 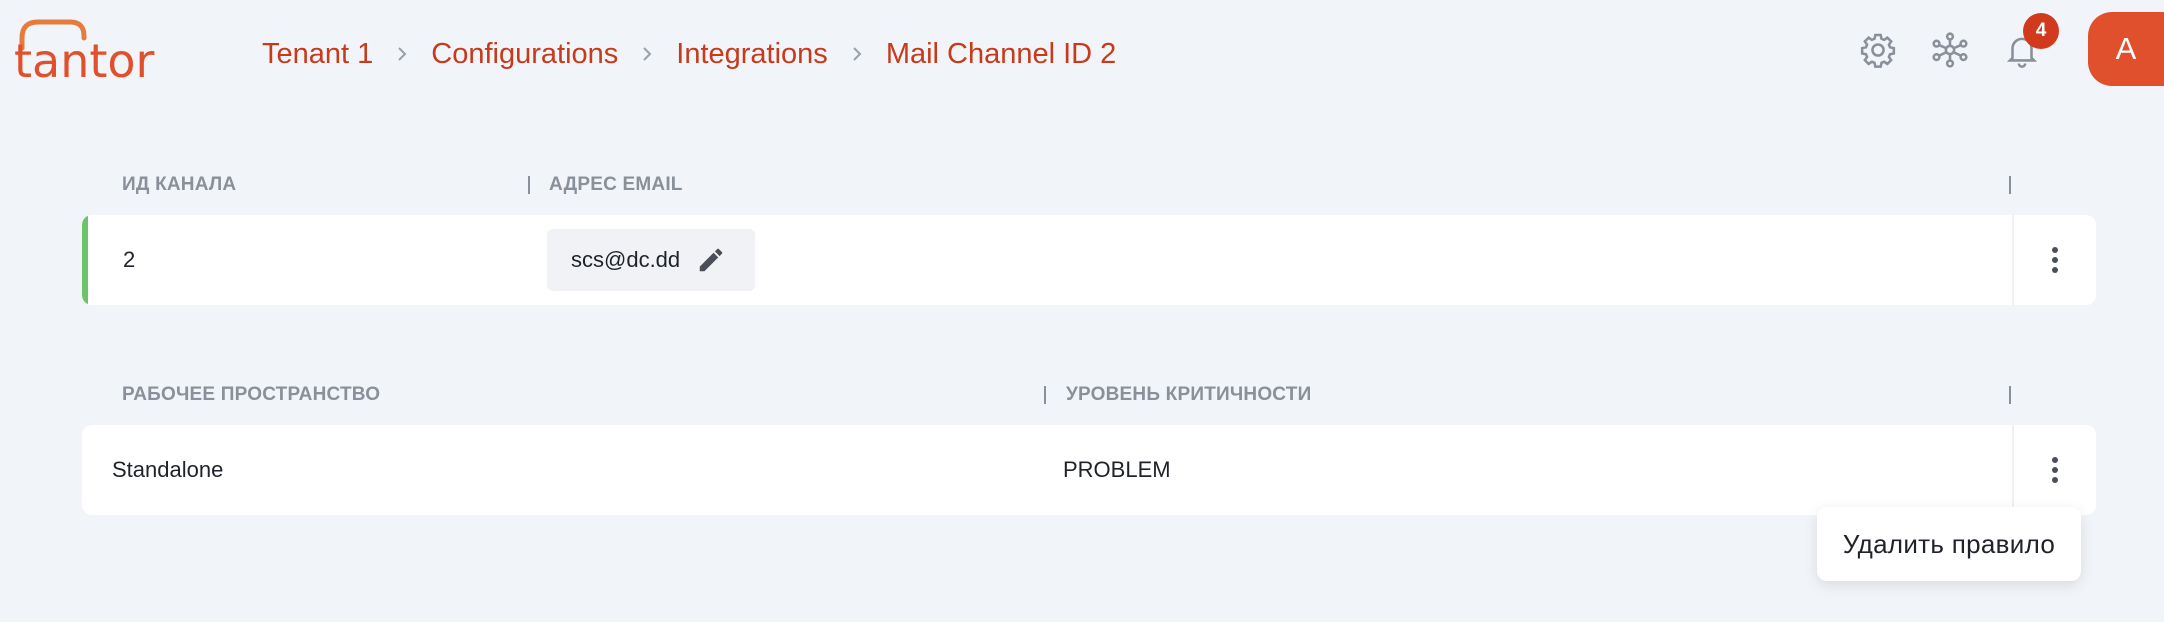 I want to click on row-context-menu: Удалить правило, so click(x=1949, y=544).